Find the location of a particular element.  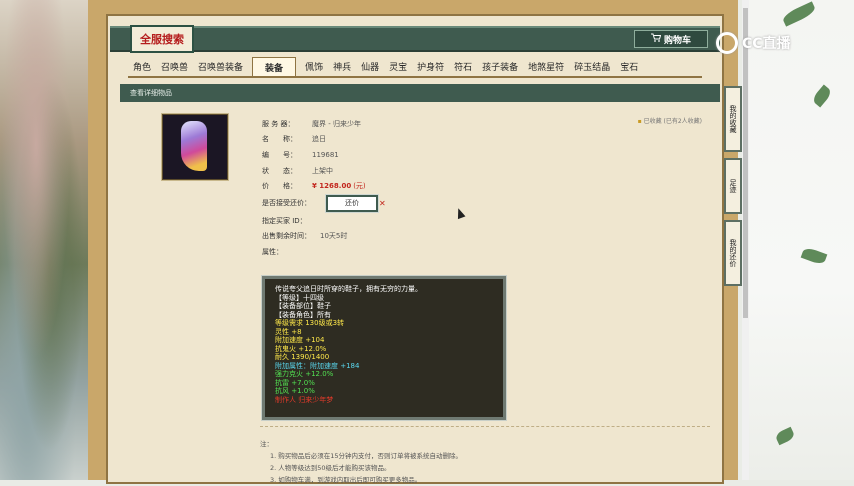

side-tab-label: 我的收藏 is located at coordinates (733, 119).